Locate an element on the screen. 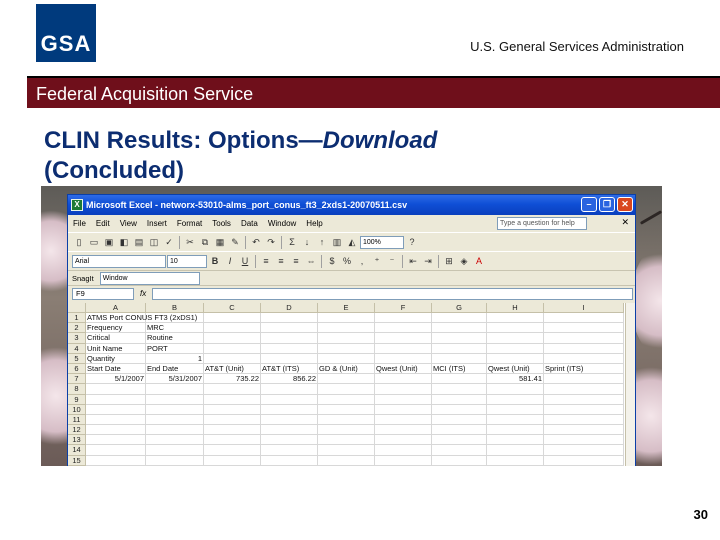 This screenshot has height=540, width=720. grid-cell: Critical is located at coordinates (116, 338).